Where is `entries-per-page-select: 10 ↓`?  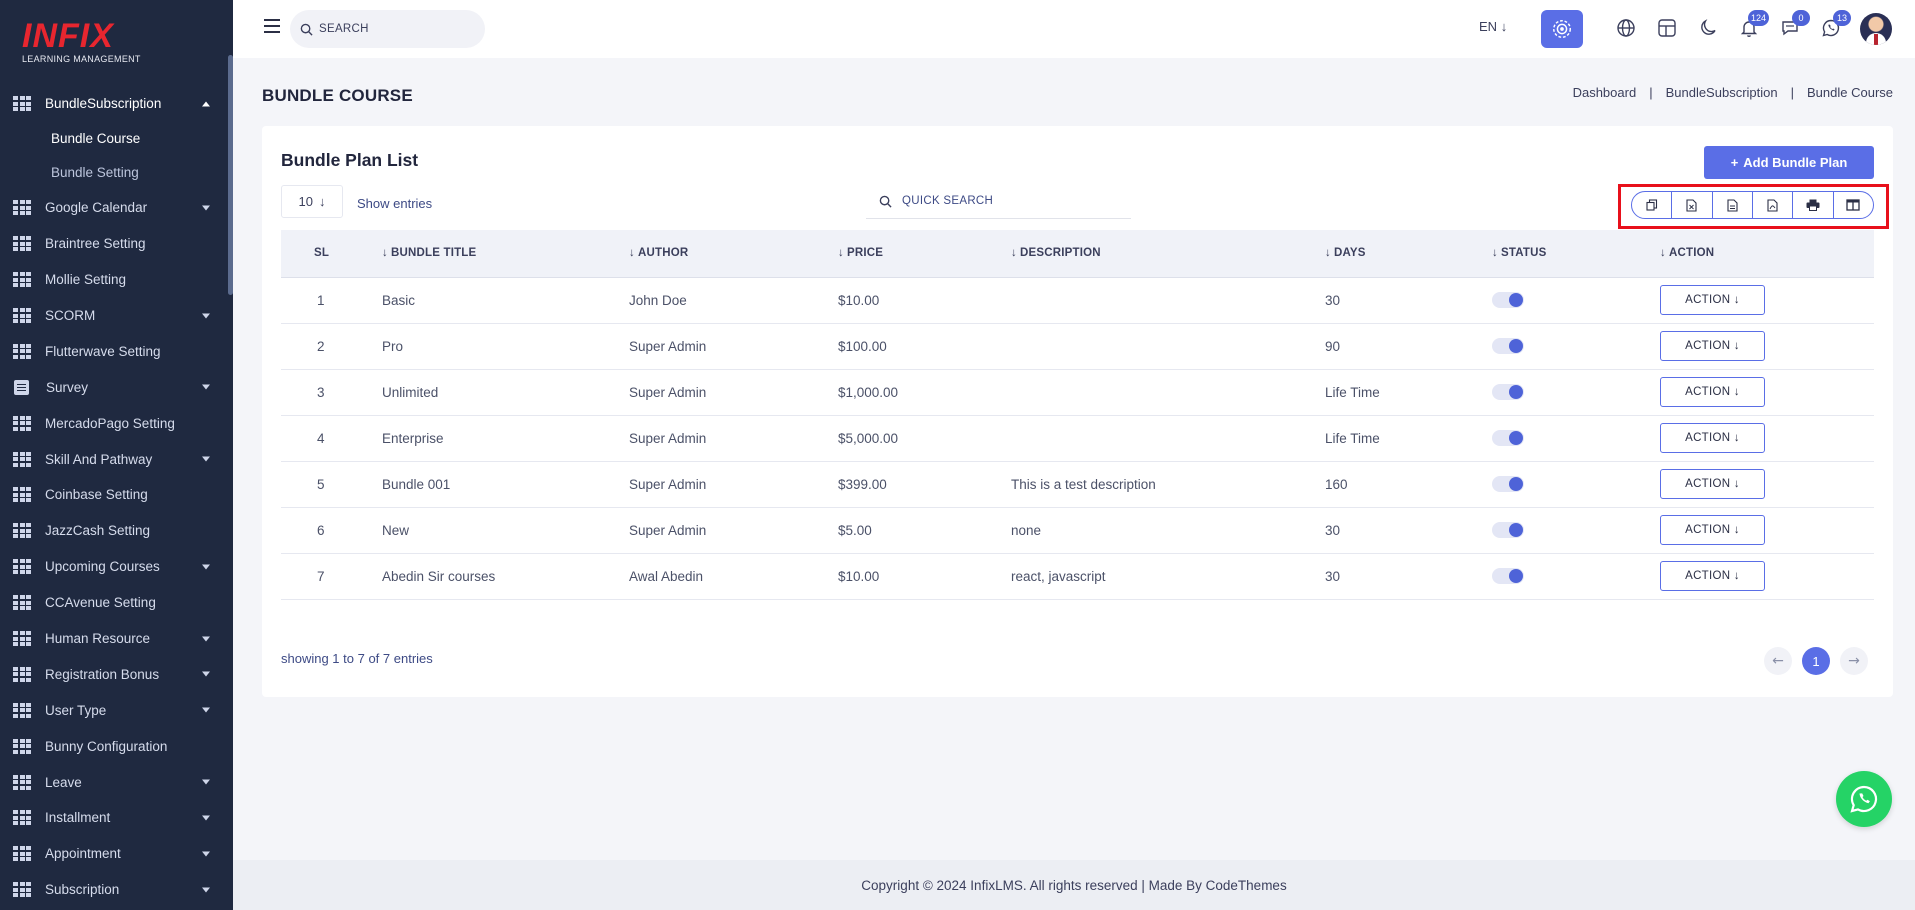 entries-per-page-select: 10 ↓ is located at coordinates (312, 201).